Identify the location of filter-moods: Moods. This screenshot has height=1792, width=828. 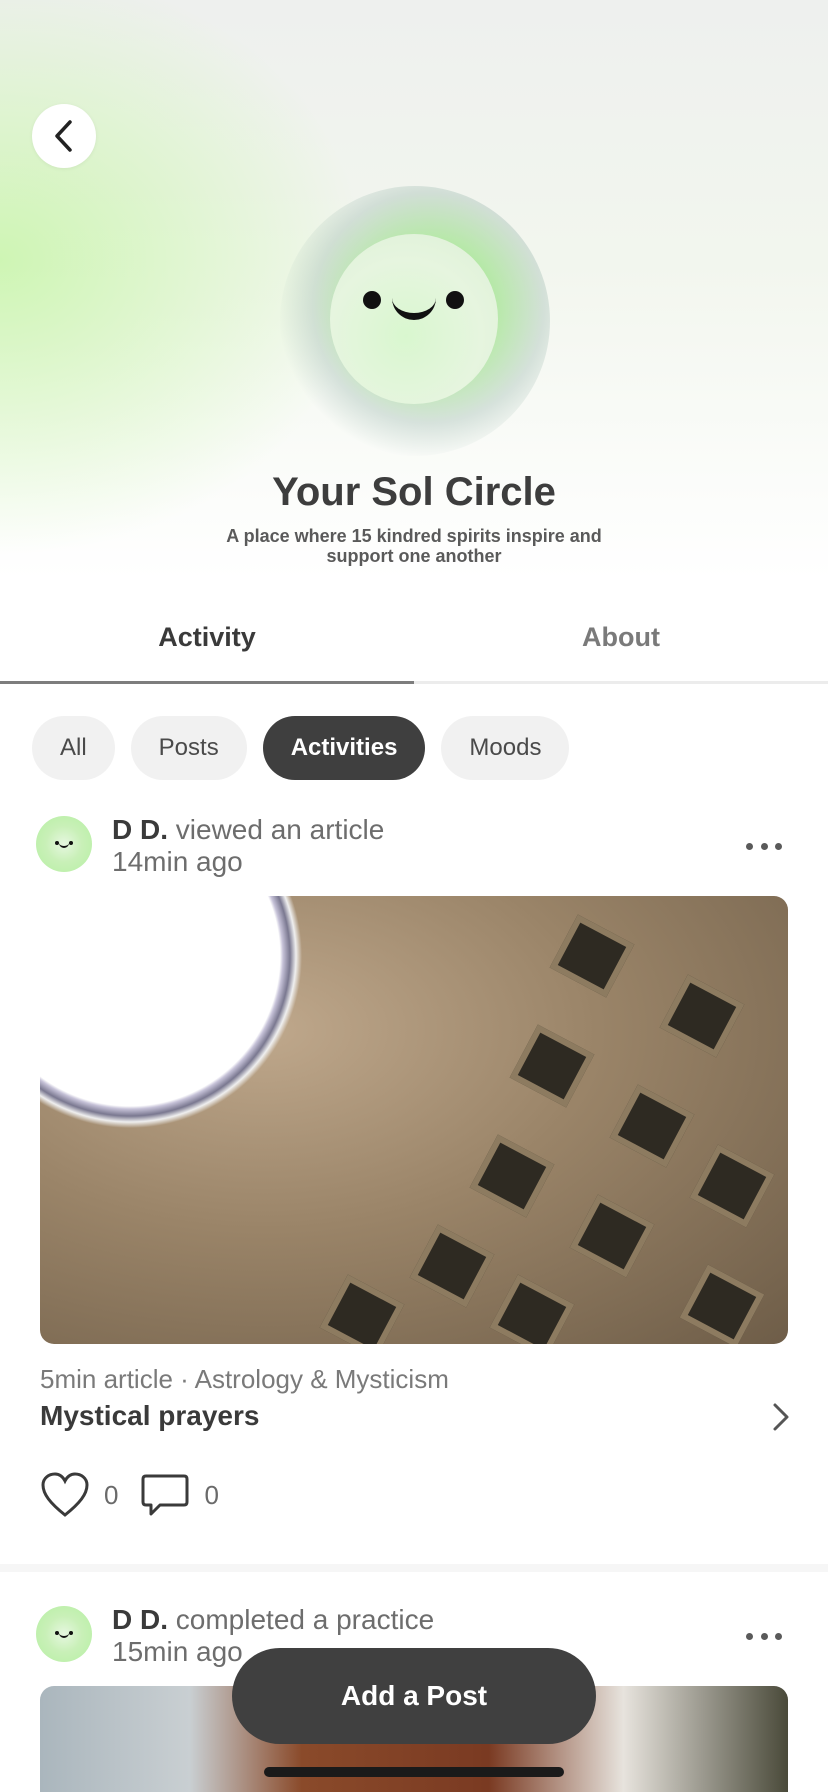
(505, 748).